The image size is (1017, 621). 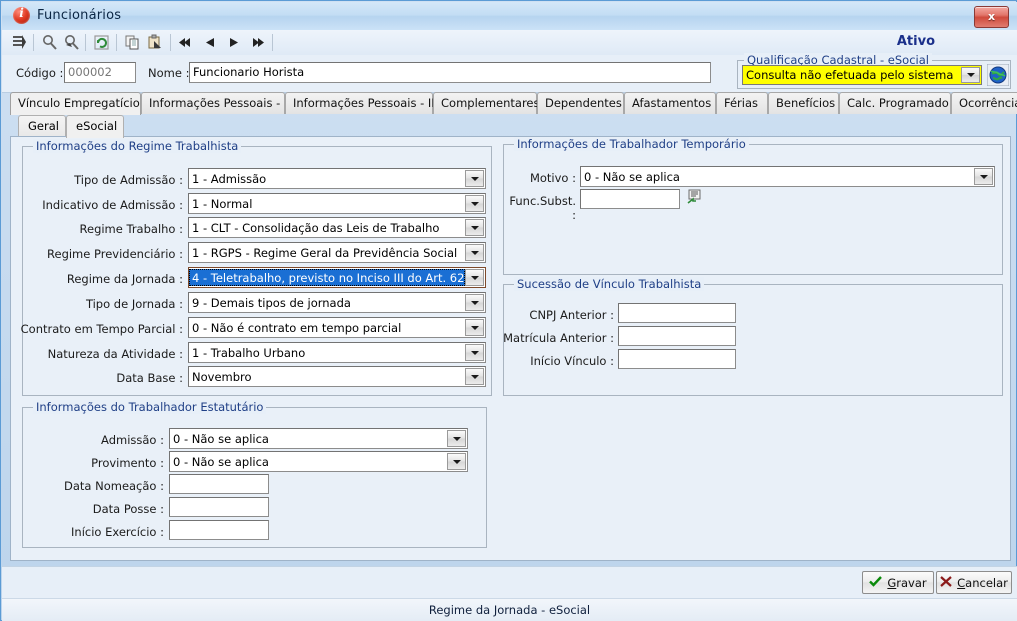 What do you see at coordinates (186, 42) in the screenshot?
I see `nav-first-icon` at bounding box center [186, 42].